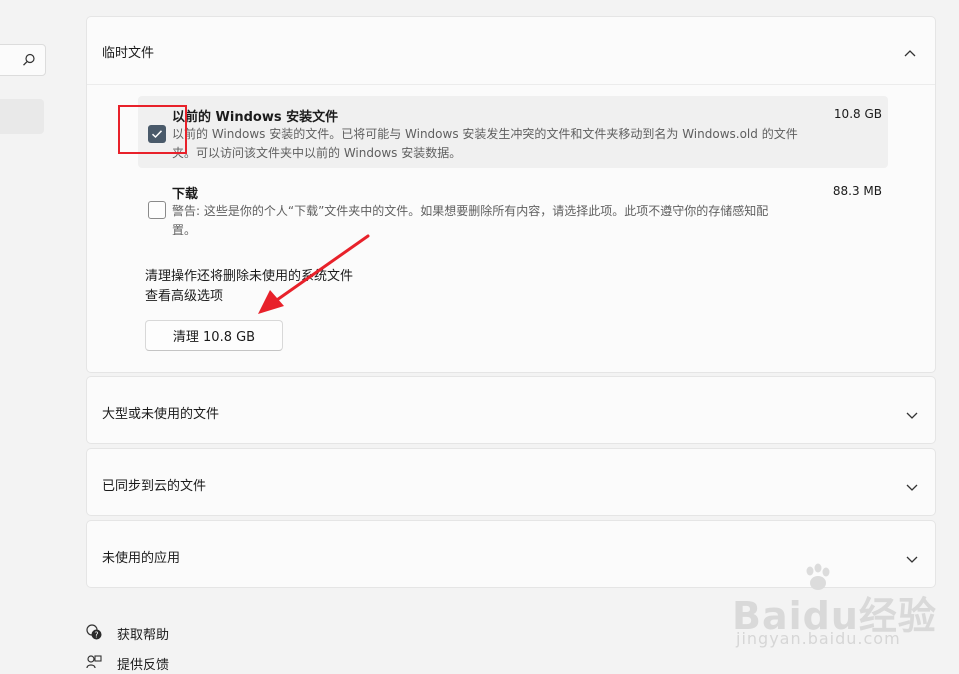  I want to click on section-title: 已同步到云的文件, so click(154, 486).